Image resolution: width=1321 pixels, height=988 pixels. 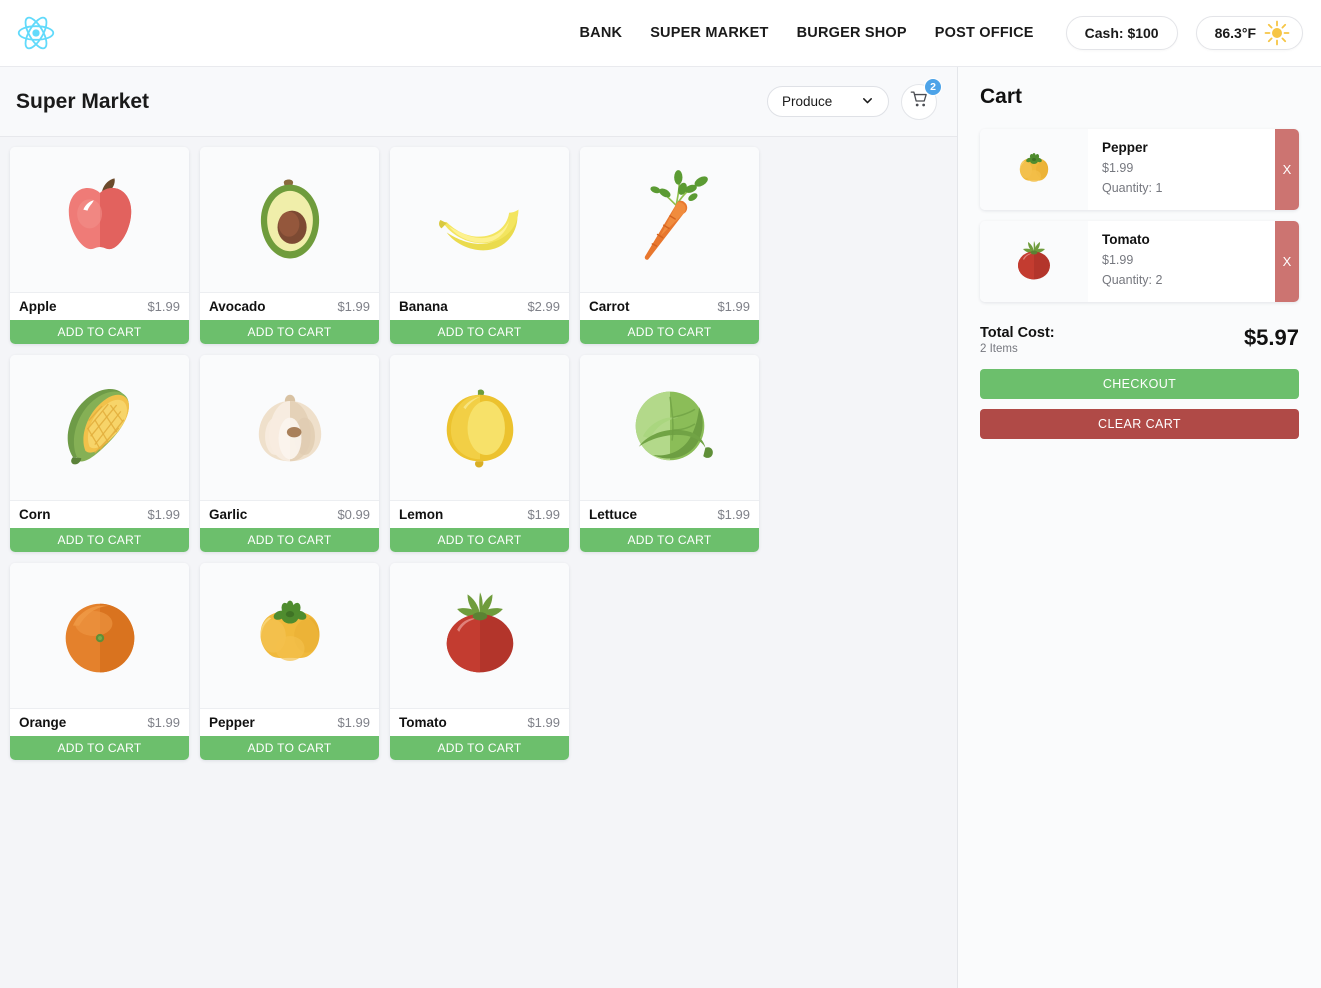 I want to click on cart-item-quantity: Quantity: 2, so click(x=1132, y=279).